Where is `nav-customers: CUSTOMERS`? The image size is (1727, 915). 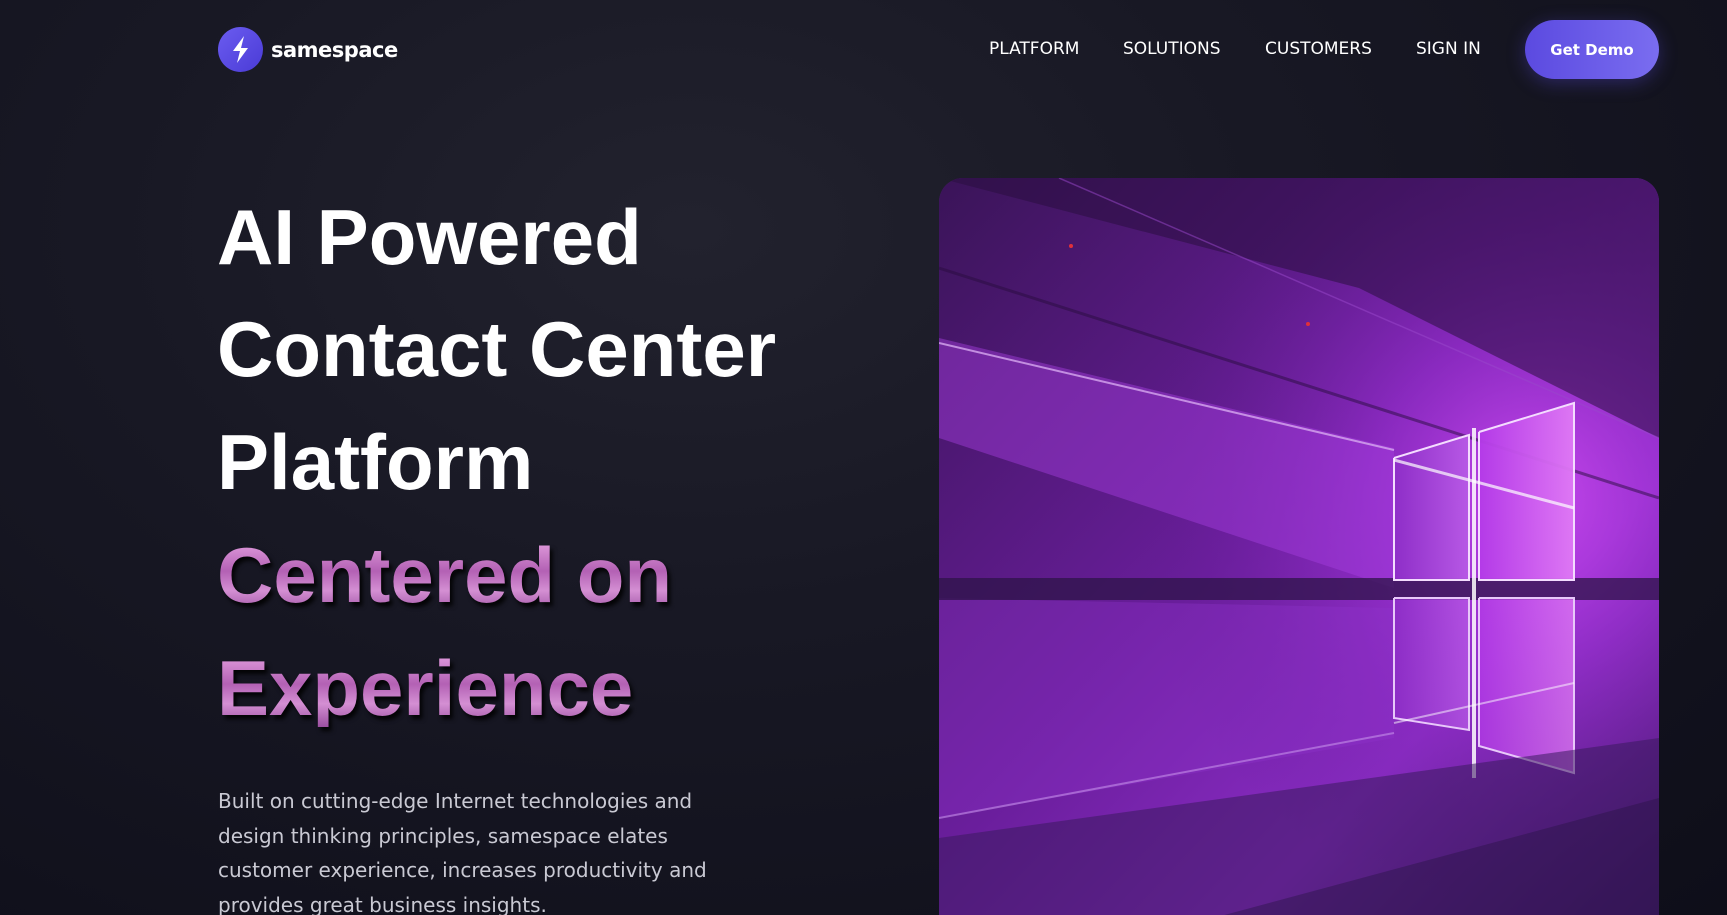 nav-customers: CUSTOMERS is located at coordinates (1318, 49).